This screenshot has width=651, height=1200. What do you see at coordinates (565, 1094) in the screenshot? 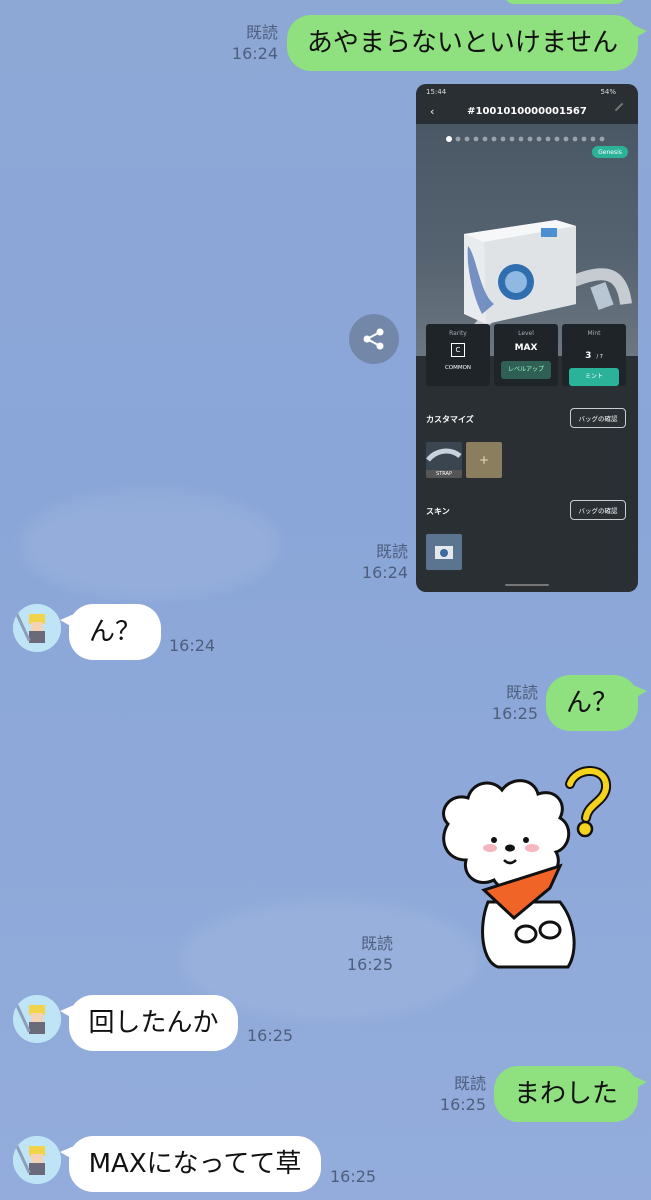
I see `message-text: まわした` at bounding box center [565, 1094].